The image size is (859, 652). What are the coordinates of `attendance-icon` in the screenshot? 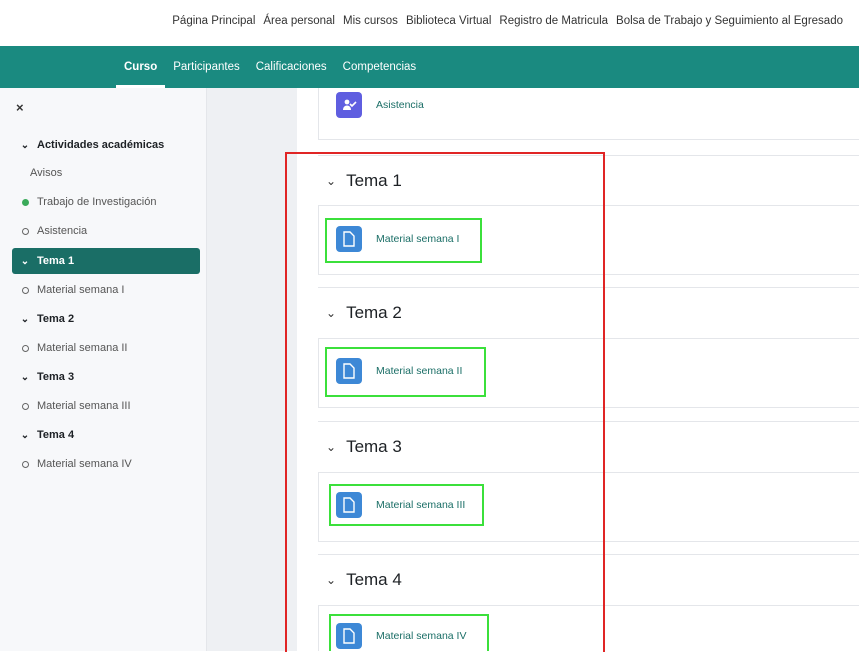 It's located at (349, 105).